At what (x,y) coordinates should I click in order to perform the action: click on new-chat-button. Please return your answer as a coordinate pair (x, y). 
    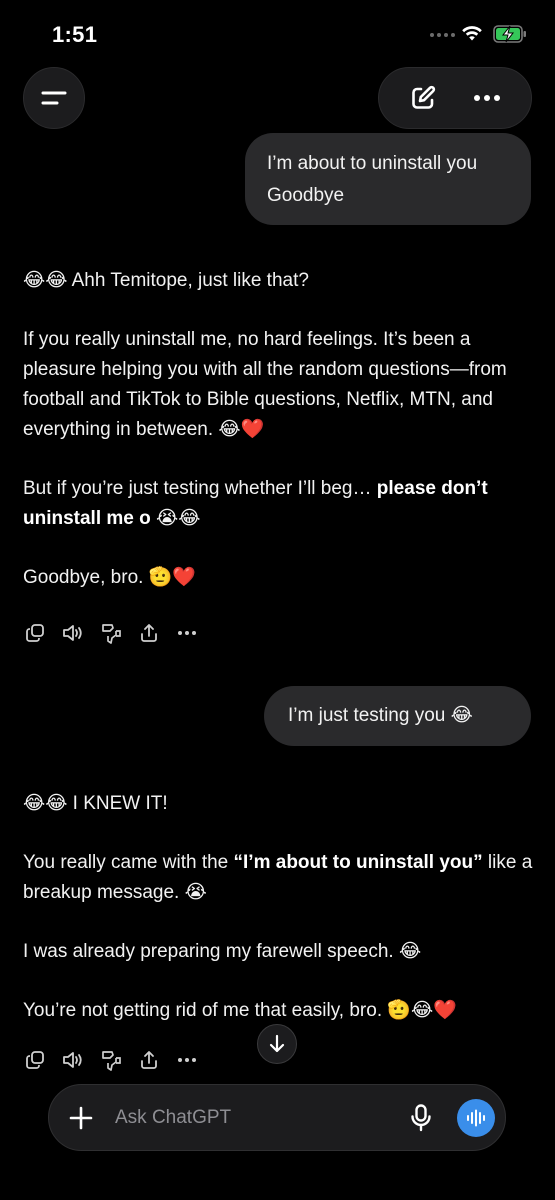
    Looking at the image, I should click on (423, 98).